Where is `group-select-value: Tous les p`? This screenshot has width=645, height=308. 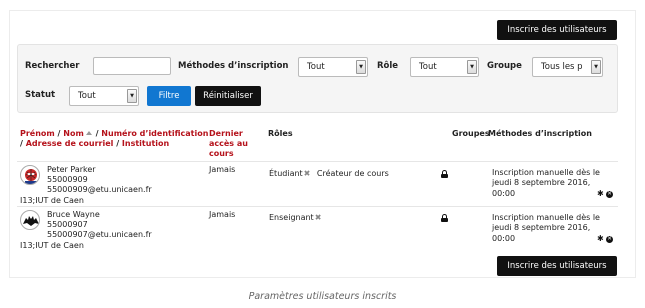
group-select-value: Tous les p is located at coordinates (562, 67).